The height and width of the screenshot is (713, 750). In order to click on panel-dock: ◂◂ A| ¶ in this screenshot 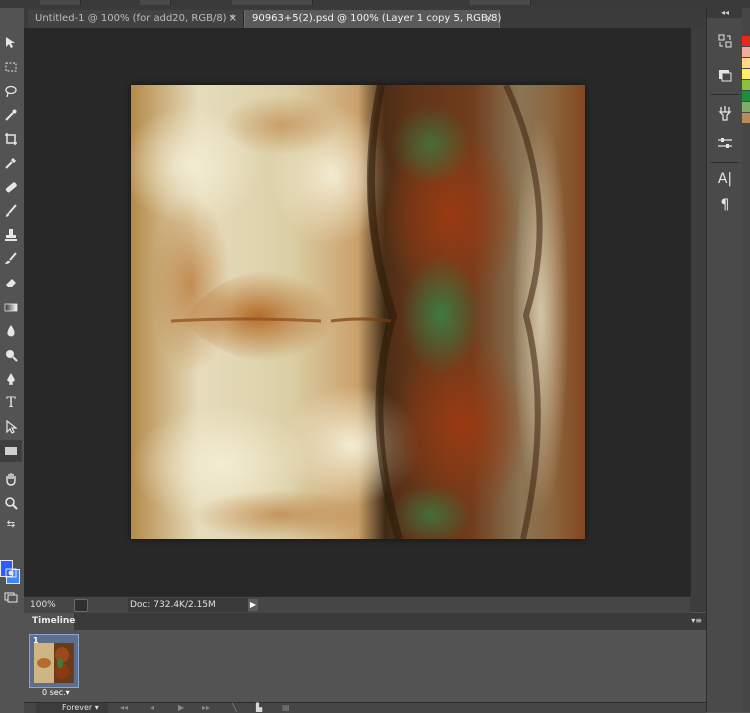, I will do `click(724, 360)`.